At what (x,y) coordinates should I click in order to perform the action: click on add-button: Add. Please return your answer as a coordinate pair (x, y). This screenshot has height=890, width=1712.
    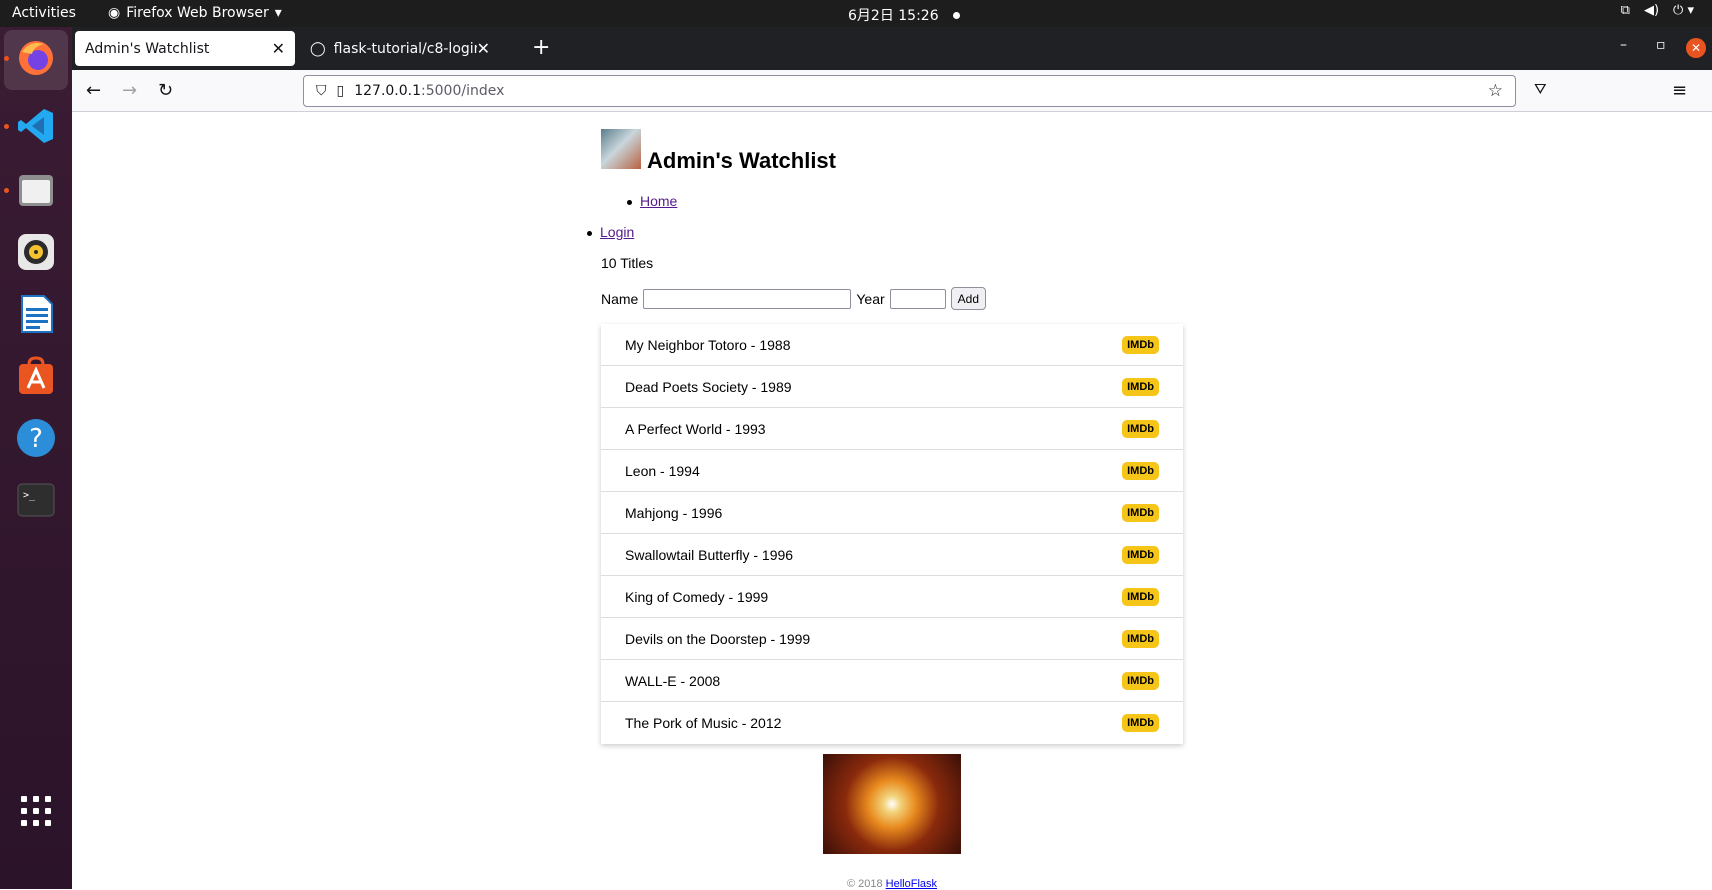
    Looking at the image, I should click on (968, 298).